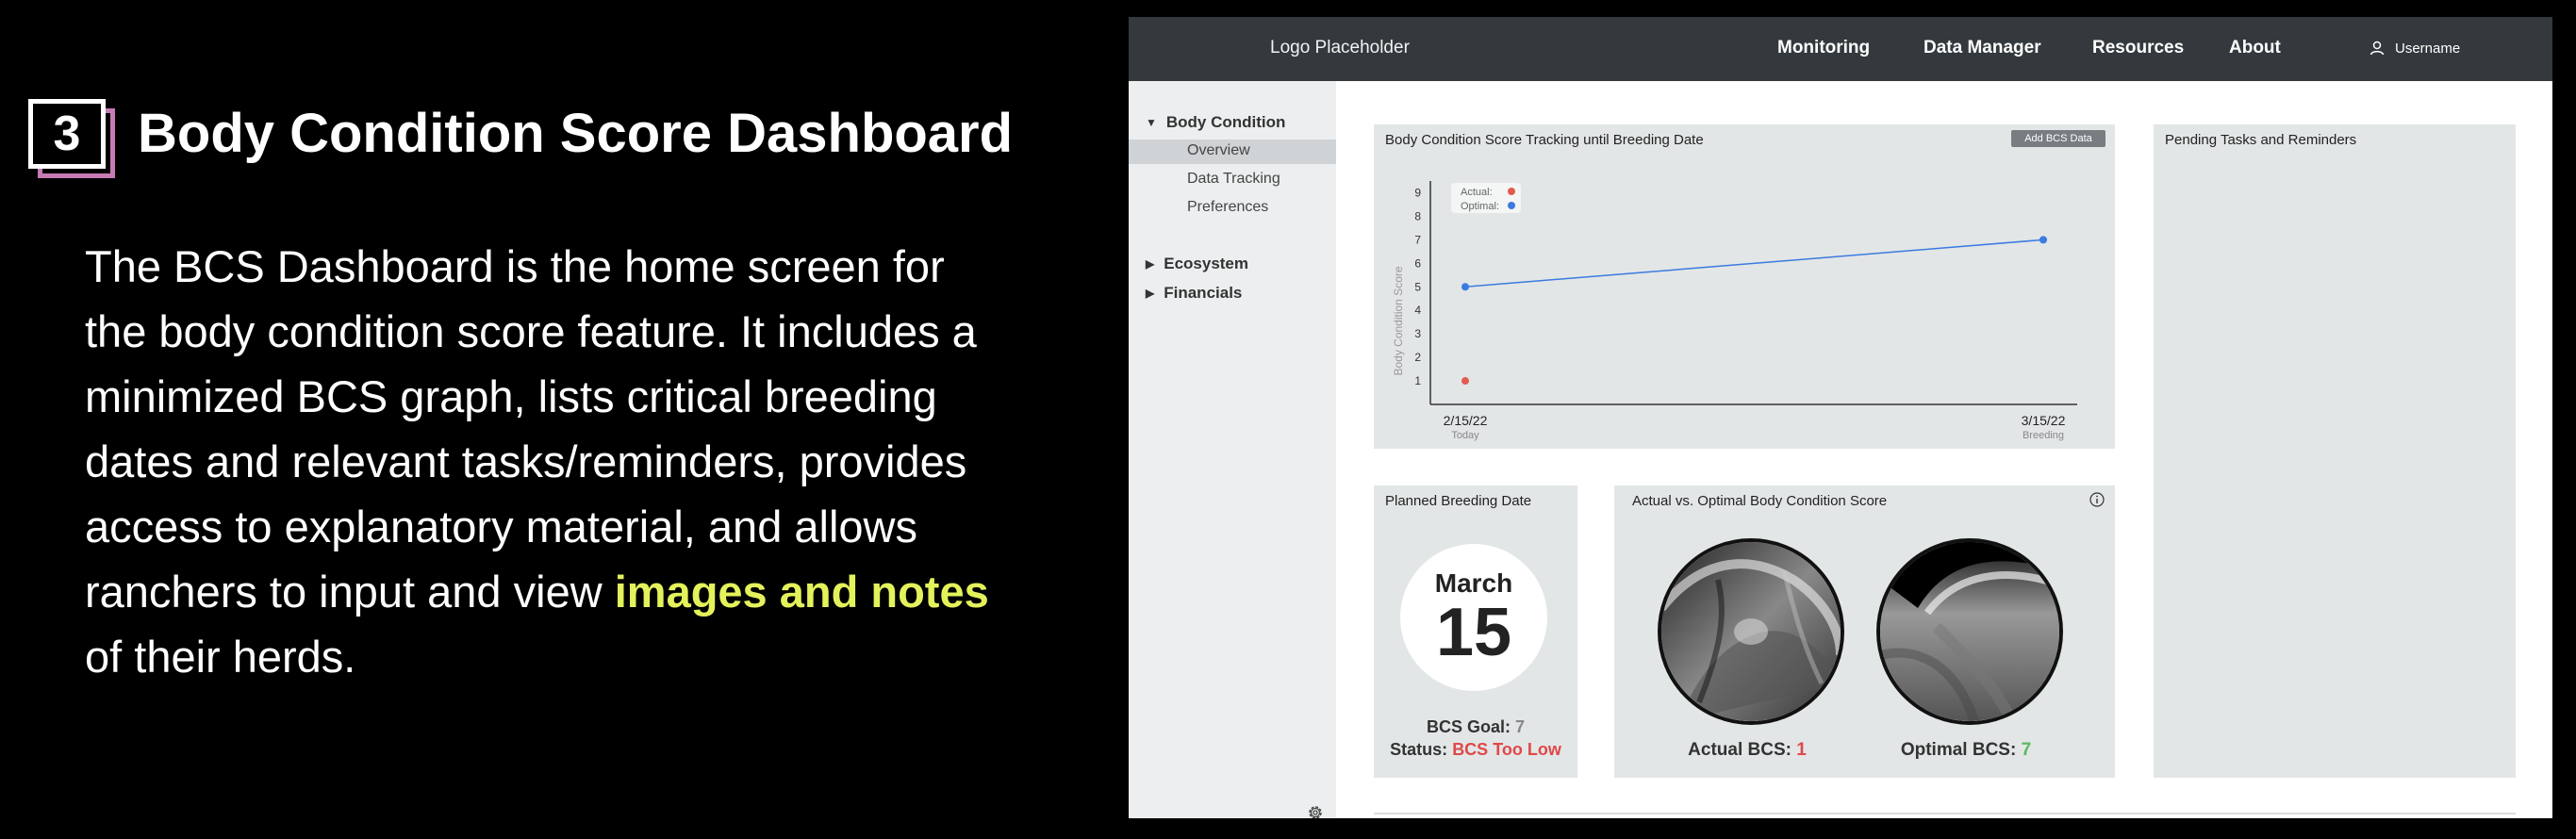 The width and height of the screenshot is (2576, 839). I want to click on user-menu: Username, so click(2414, 49).